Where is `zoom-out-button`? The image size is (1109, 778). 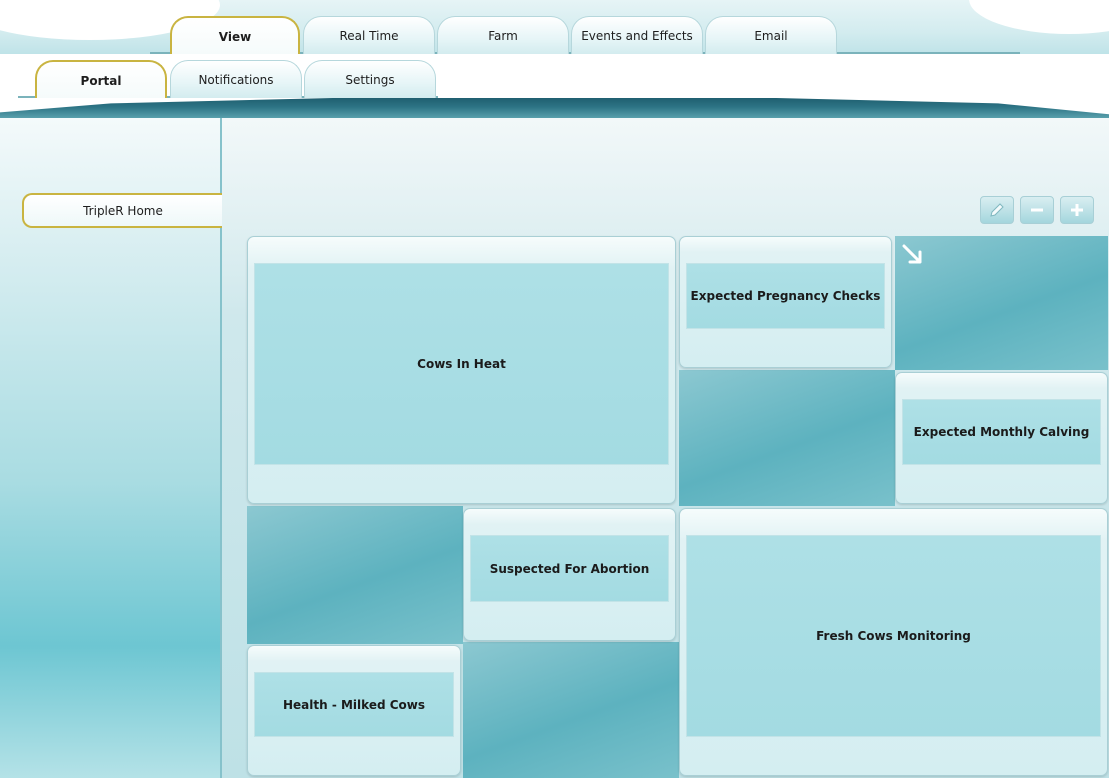
zoom-out-button is located at coordinates (1037, 210).